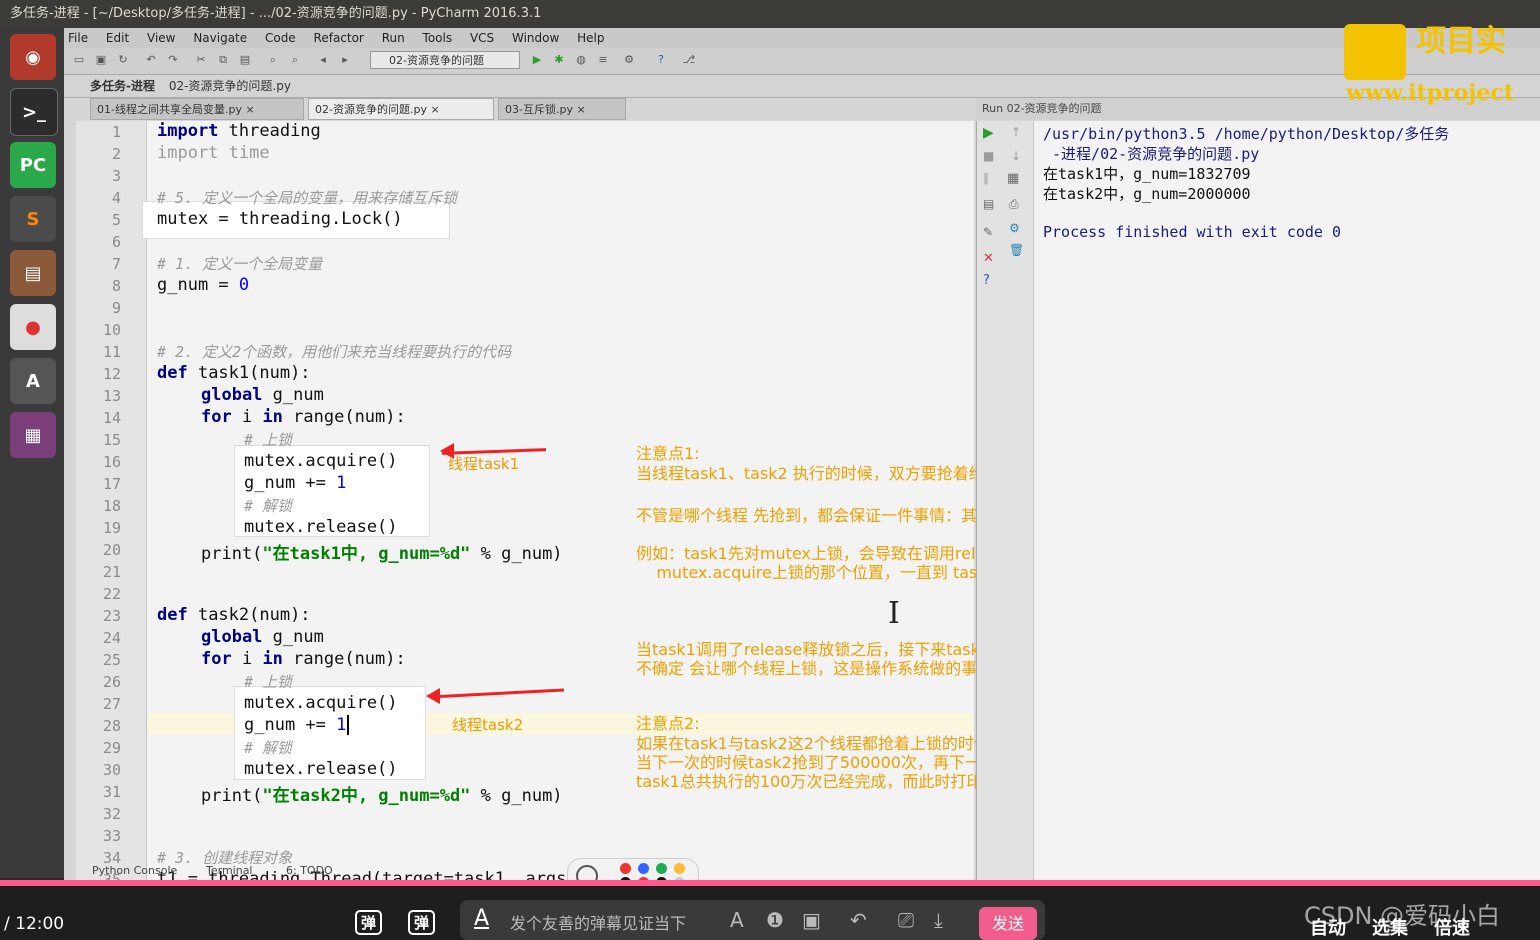 Image resolution: width=1540 pixels, height=940 pixels. I want to click on tab-01: 01-线程之间共享全局变量.py ×, so click(197, 109).